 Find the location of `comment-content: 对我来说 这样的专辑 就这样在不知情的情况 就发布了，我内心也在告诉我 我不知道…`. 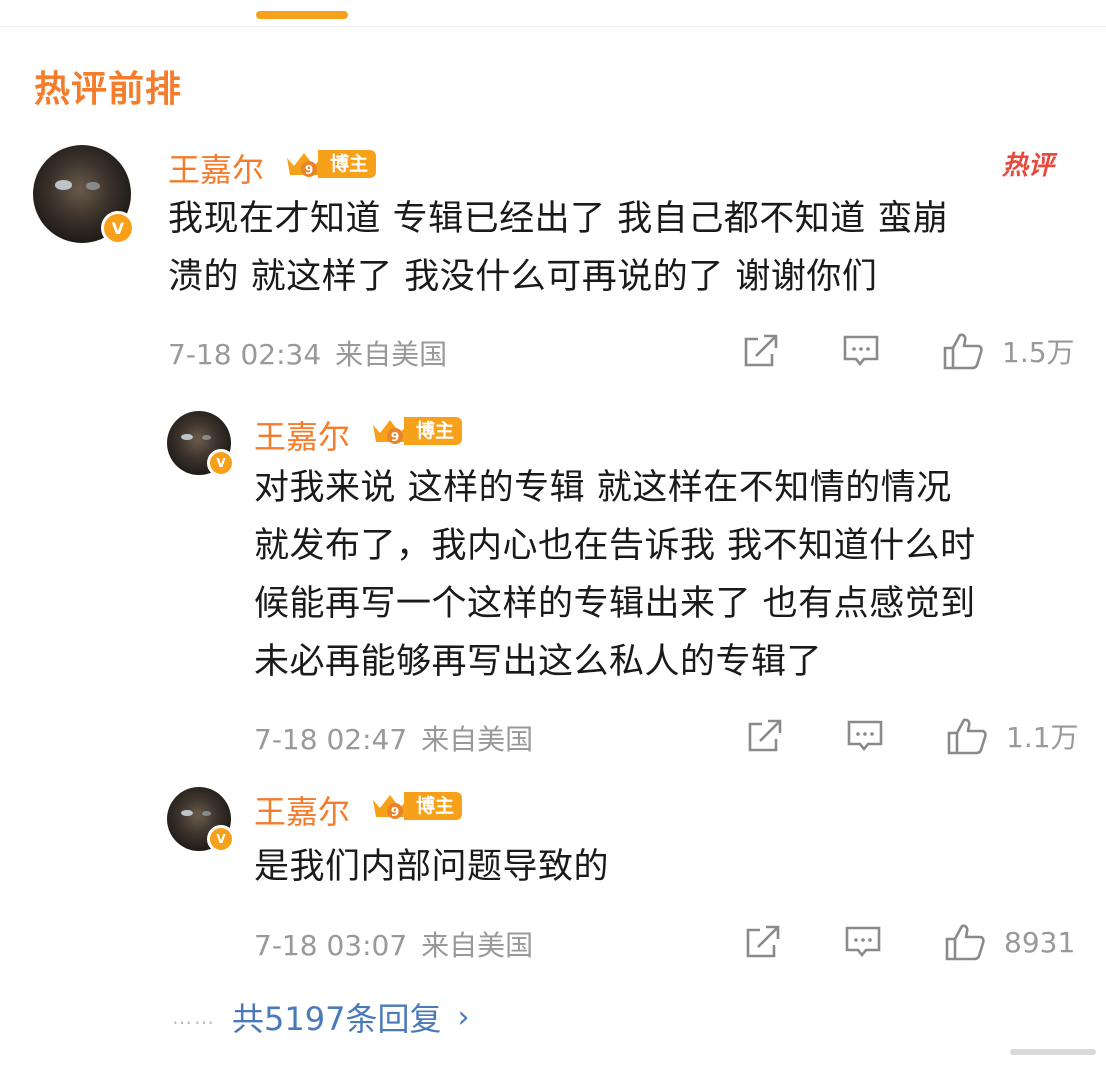

comment-content: 对我来说 这样的专辑 就这样在不知情的情况 就发布了，我内心也在告诉我 我不知道… is located at coordinates (615, 575).